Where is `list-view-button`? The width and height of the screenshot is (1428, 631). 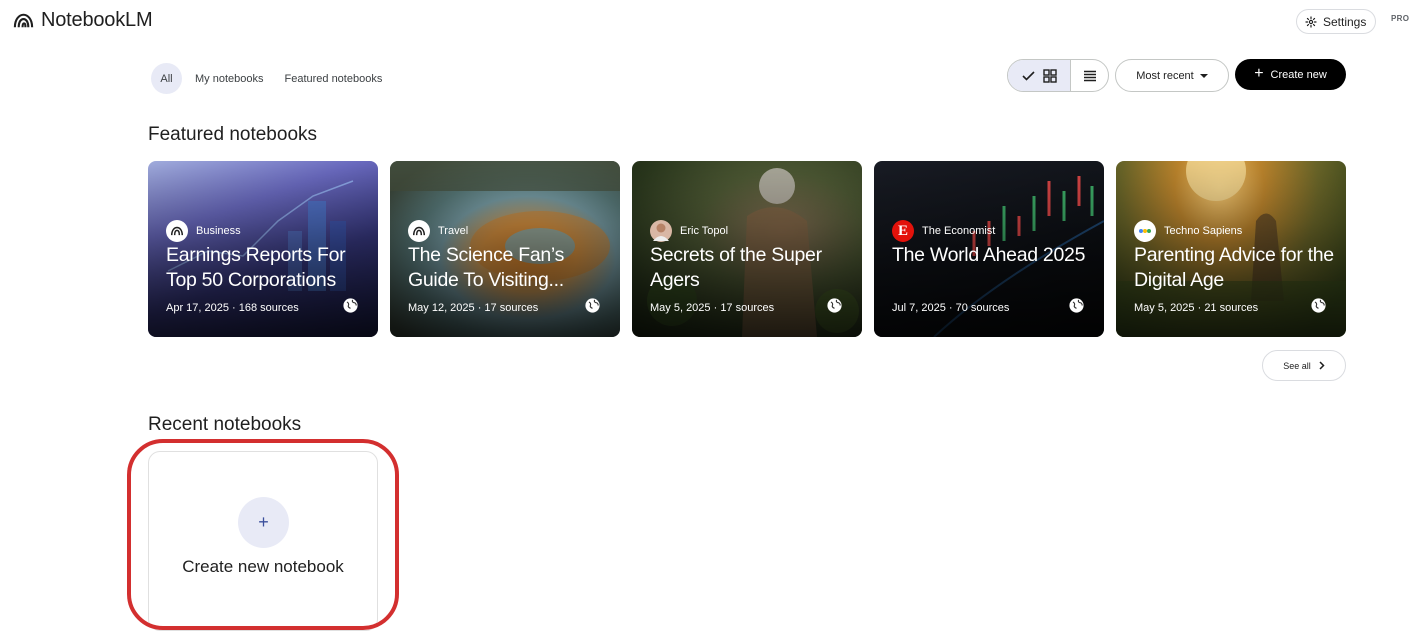
list-view-button is located at coordinates (1089, 75).